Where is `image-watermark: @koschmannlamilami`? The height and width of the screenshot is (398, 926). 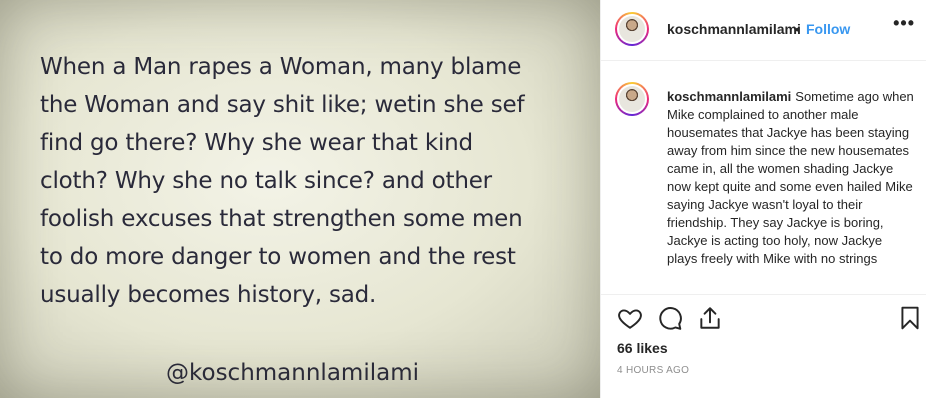
image-watermark: @koschmannlamilami is located at coordinates (292, 373).